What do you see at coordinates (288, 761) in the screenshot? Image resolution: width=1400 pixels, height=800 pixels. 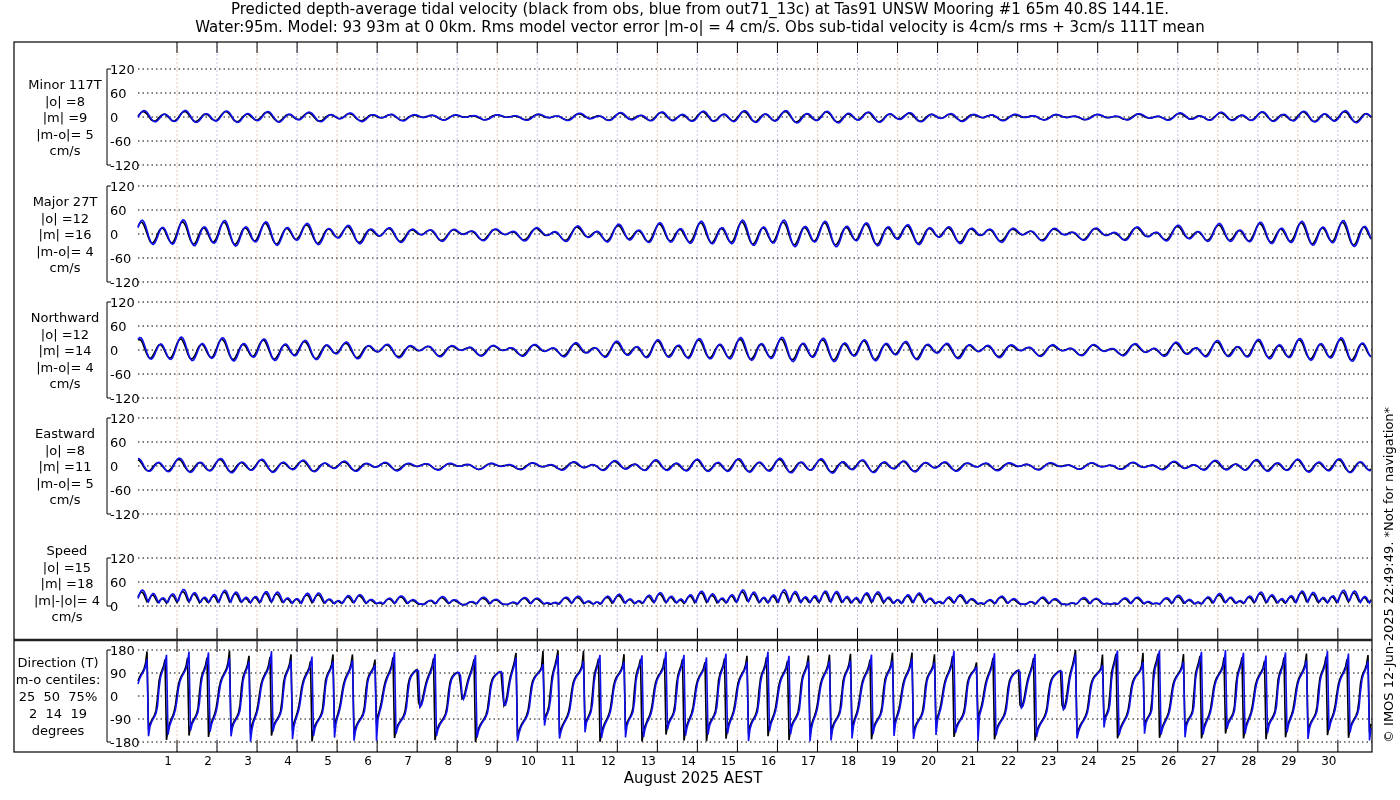 I see `axis-tick-label: 4` at bounding box center [288, 761].